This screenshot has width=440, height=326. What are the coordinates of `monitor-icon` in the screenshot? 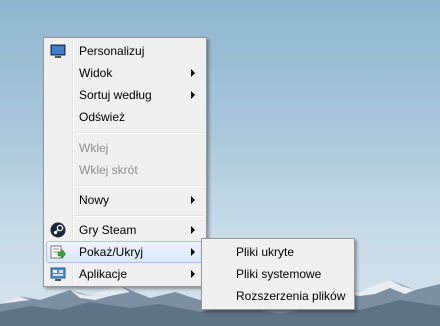 It's located at (58, 51).